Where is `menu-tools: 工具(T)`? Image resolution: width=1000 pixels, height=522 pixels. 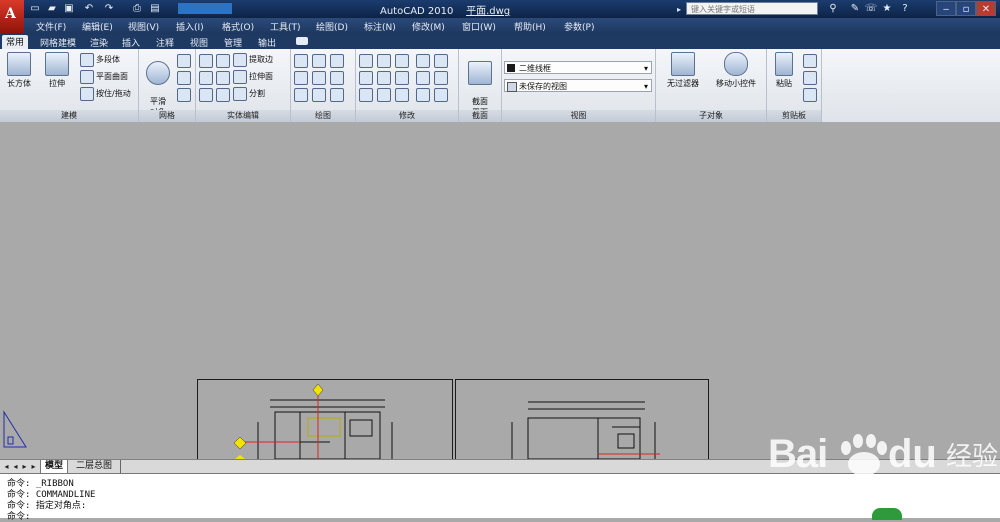 menu-tools: 工具(T) is located at coordinates (285, 26).